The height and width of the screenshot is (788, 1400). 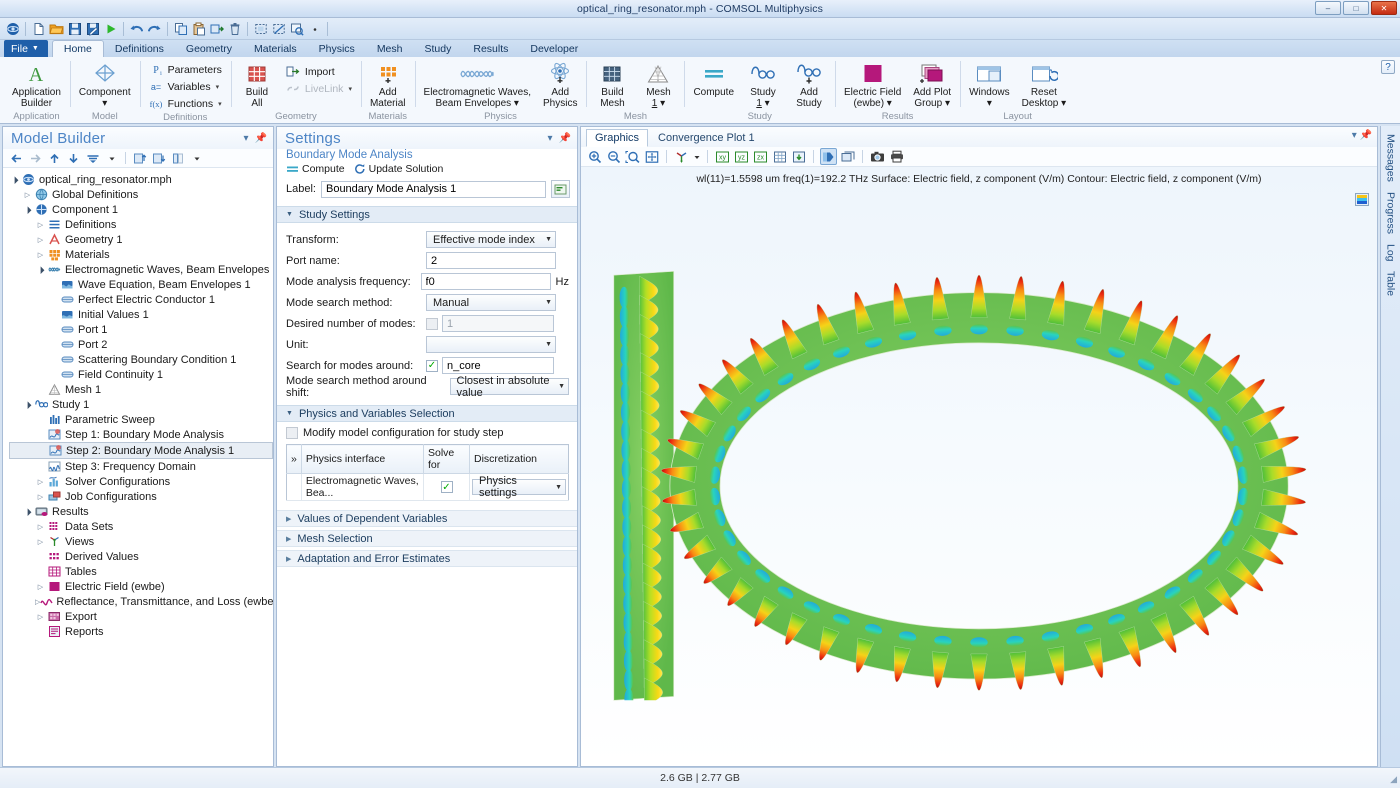 What do you see at coordinates (141, 284) in the screenshot?
I see `tree-node: Wave Equation, Beam Envelopes 1` at bounding box center [141, 284].